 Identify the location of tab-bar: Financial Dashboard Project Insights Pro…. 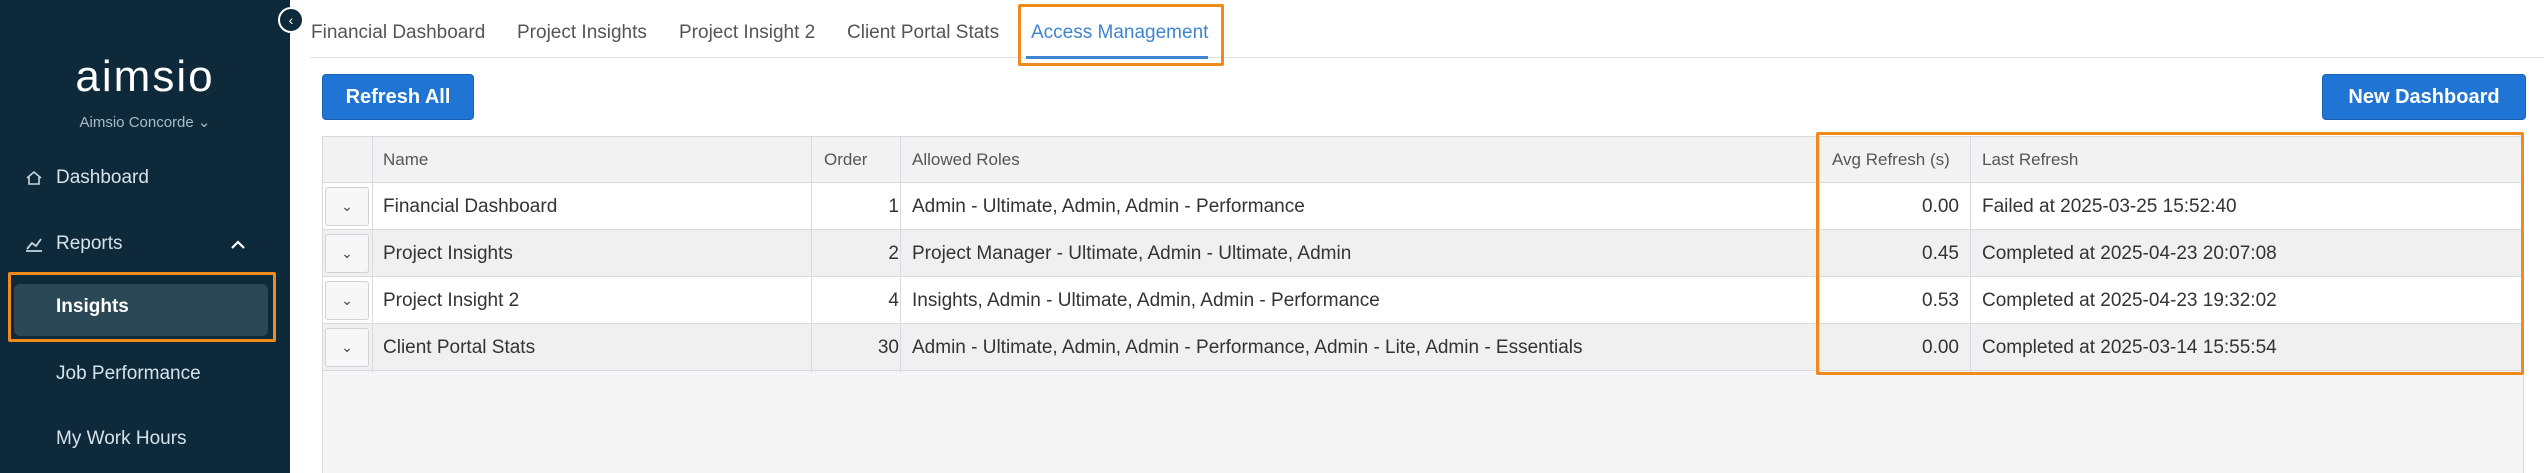
(1427, 29).